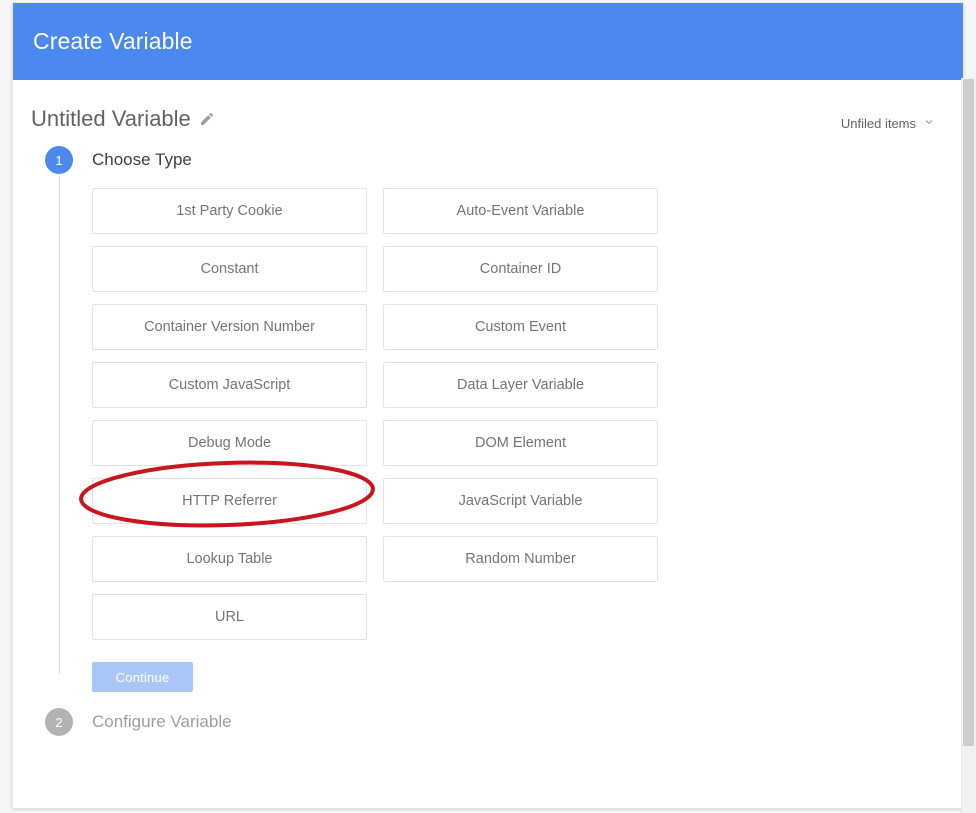 The image size is (976, 813). What do you see at coordinates (229, 211) in the screenshot?
I see `type-button-1st-party-cookie: 1st Party Cookie` at bounding box center [229, 211].